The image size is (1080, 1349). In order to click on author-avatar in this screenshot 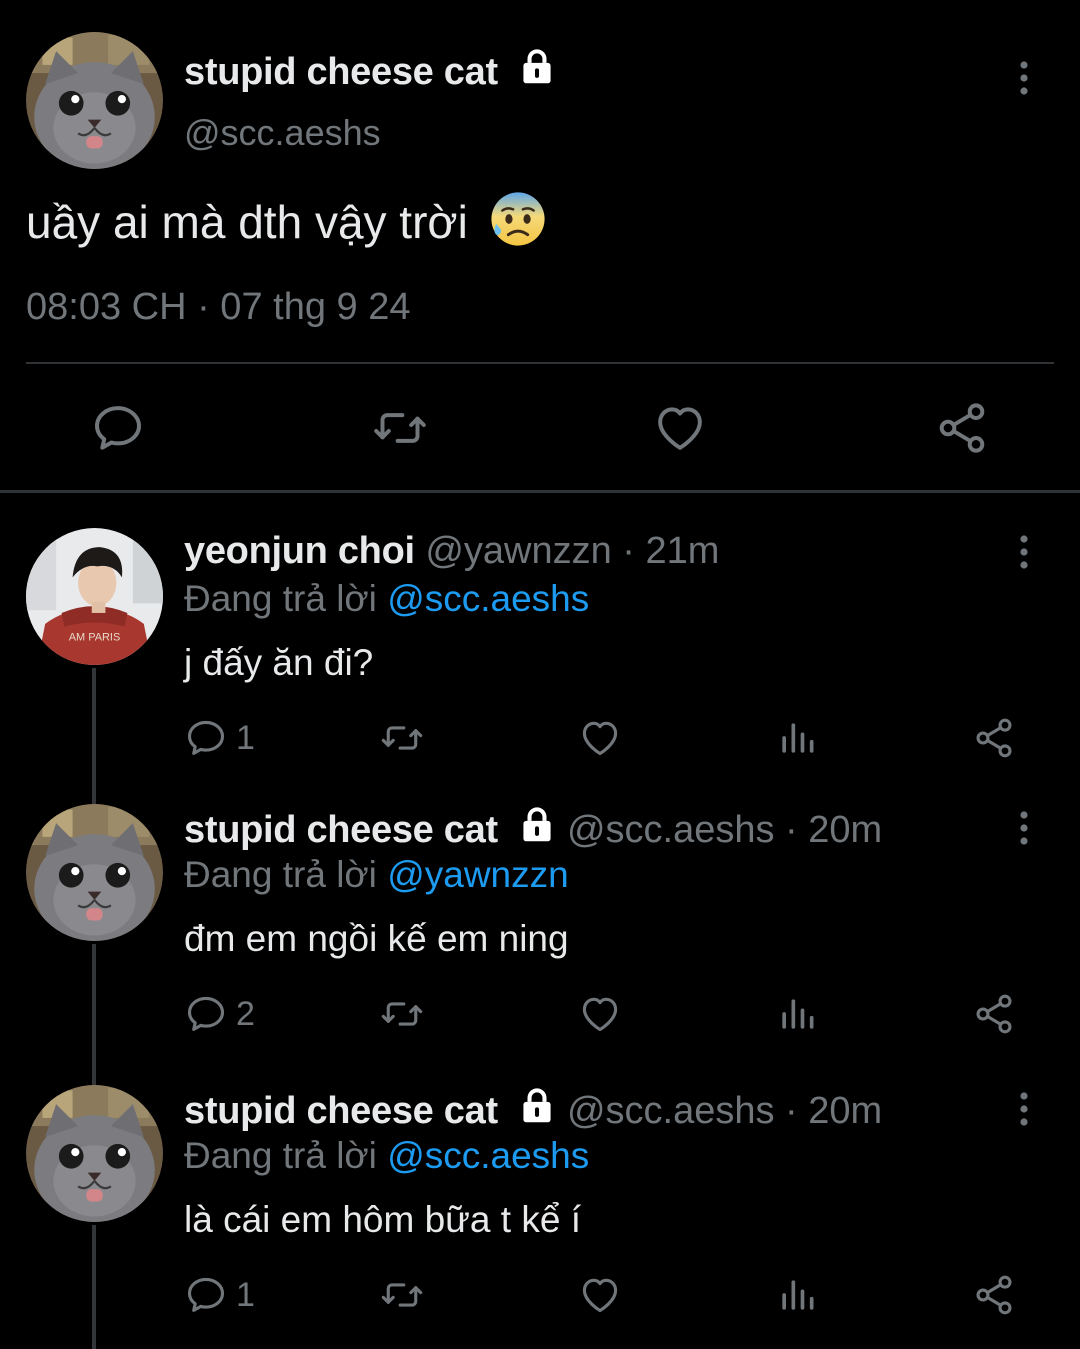, I will do `click(94, 100)`.